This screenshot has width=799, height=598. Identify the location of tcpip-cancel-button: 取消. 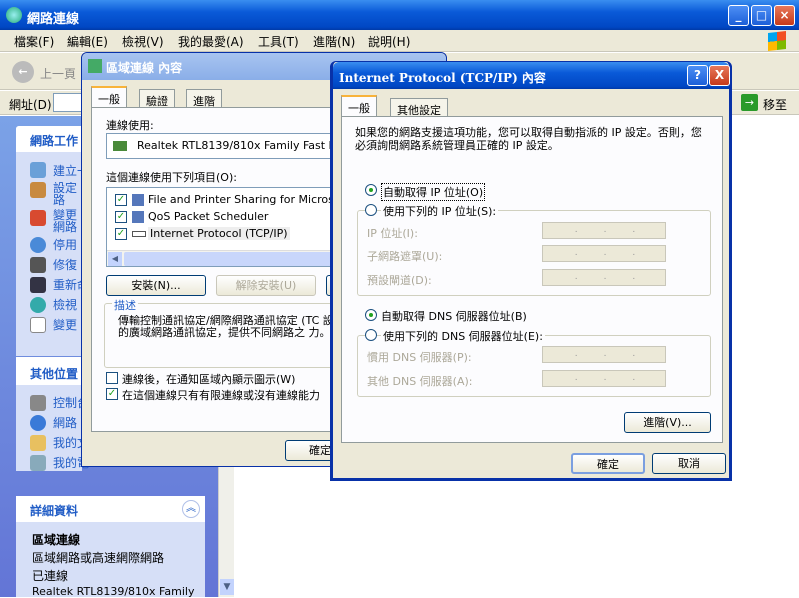
(689, 463).